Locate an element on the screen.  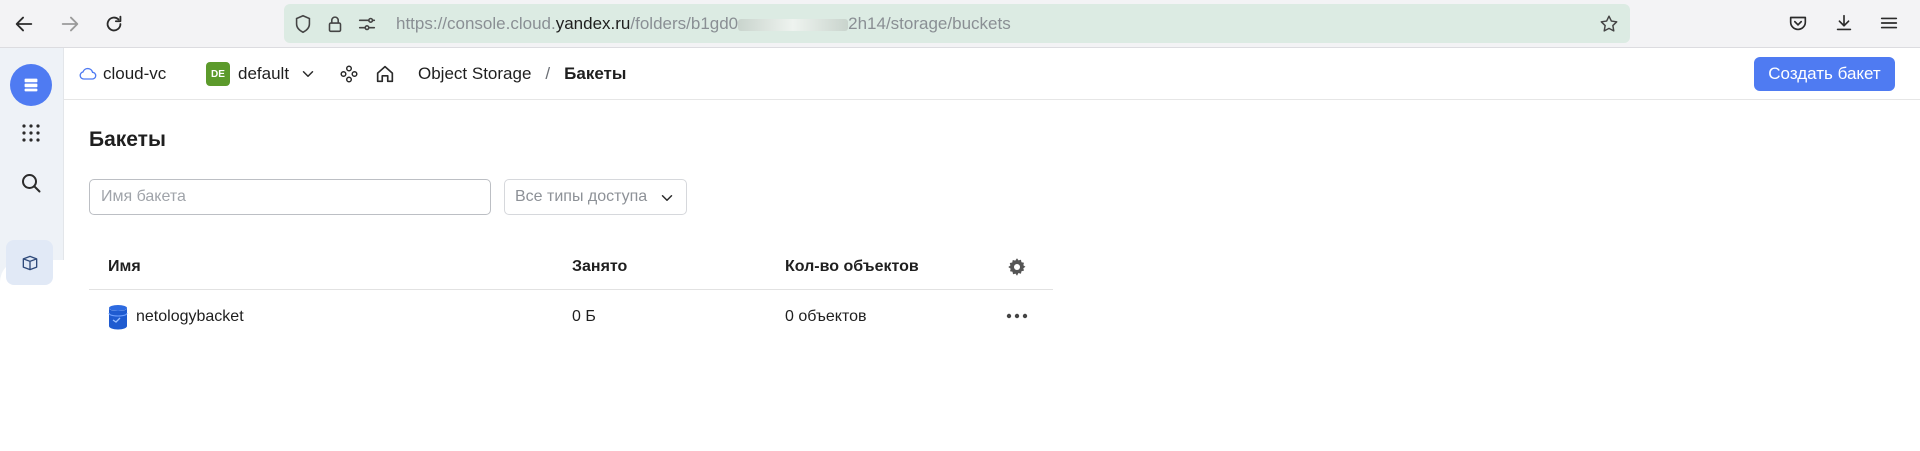
bucket-object-count: 0 объектов is located at coordinates (826, 316).